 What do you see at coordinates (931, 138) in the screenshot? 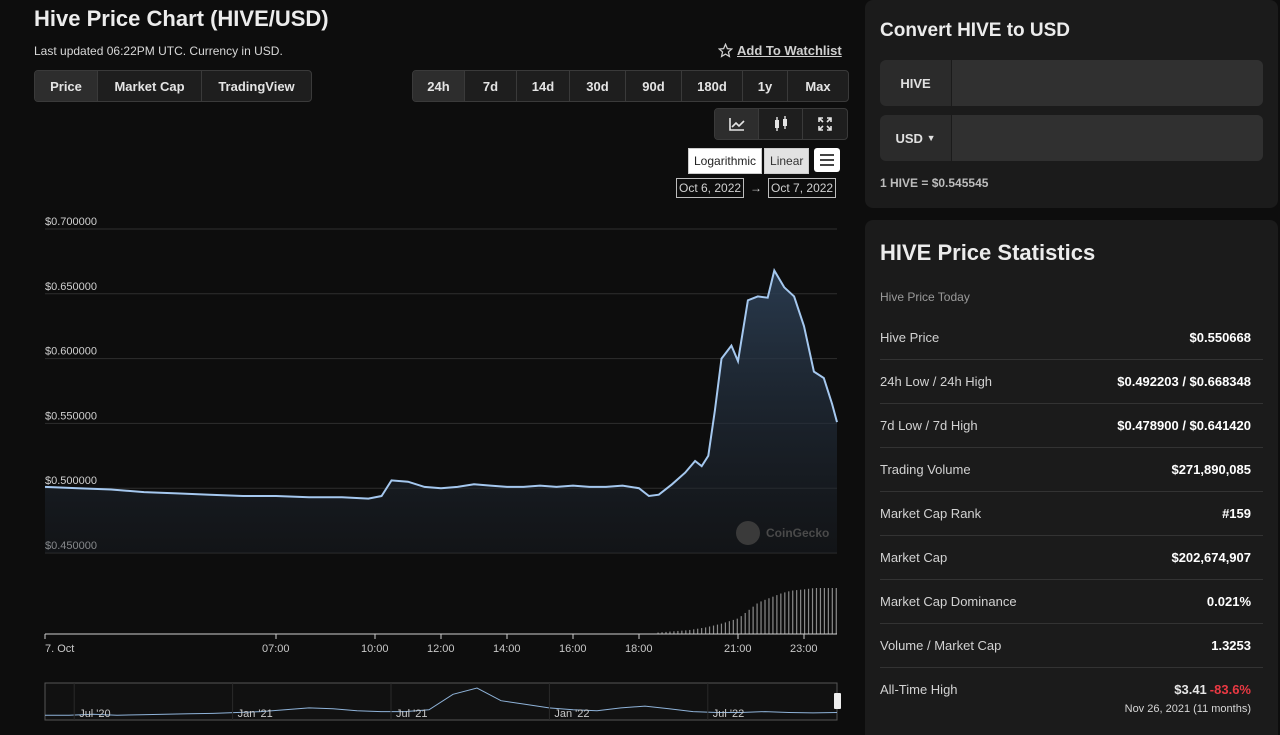
I see `caret-down-icon: ▼` at bounding box center [931, 138].